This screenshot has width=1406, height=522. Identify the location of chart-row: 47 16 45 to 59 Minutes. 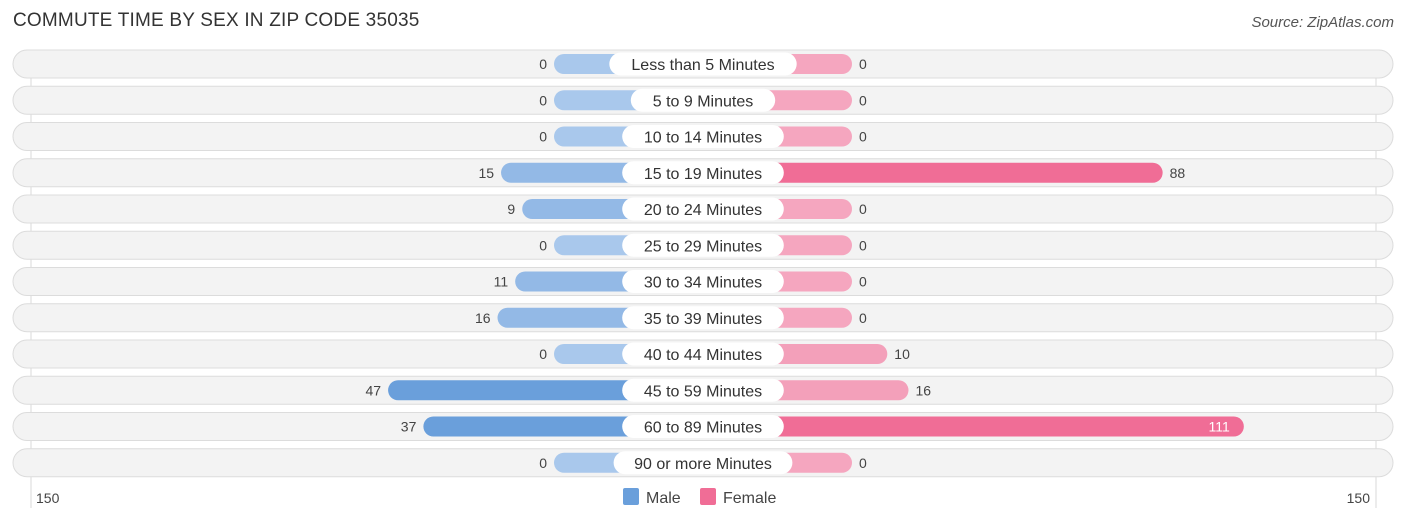
(703, 390).